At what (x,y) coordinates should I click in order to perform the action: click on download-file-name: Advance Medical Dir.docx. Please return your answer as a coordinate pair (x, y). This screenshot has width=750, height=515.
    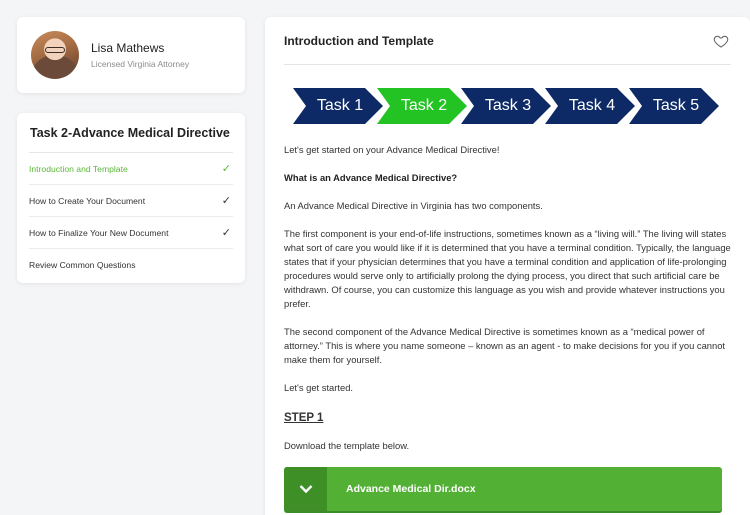
    Looking at the image, I should click on (411, 489).